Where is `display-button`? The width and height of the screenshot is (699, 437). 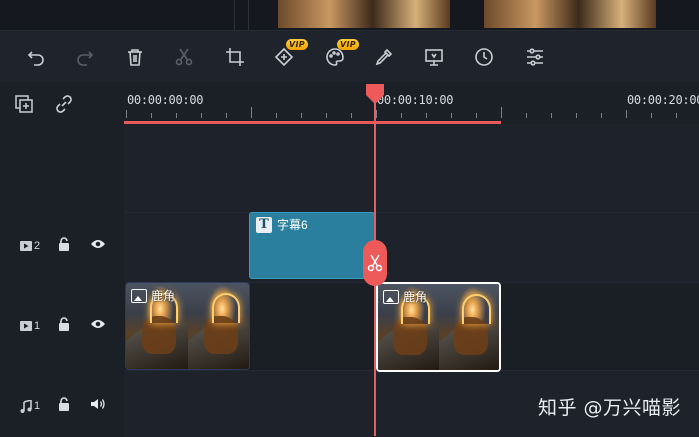
display-button is located at coordinates (434, 57).